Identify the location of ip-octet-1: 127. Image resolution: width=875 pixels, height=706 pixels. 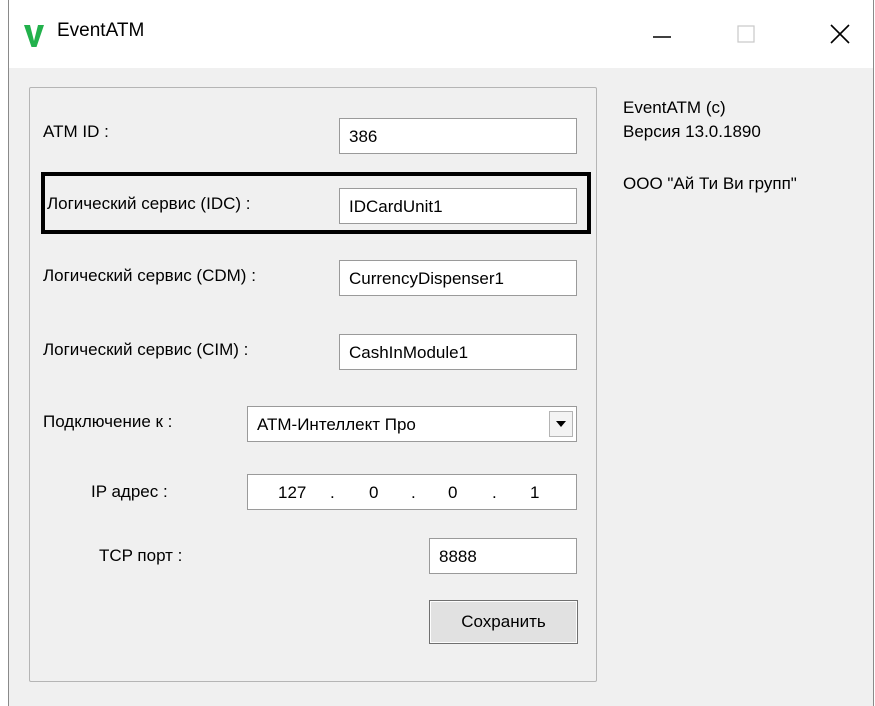
(292, 493).